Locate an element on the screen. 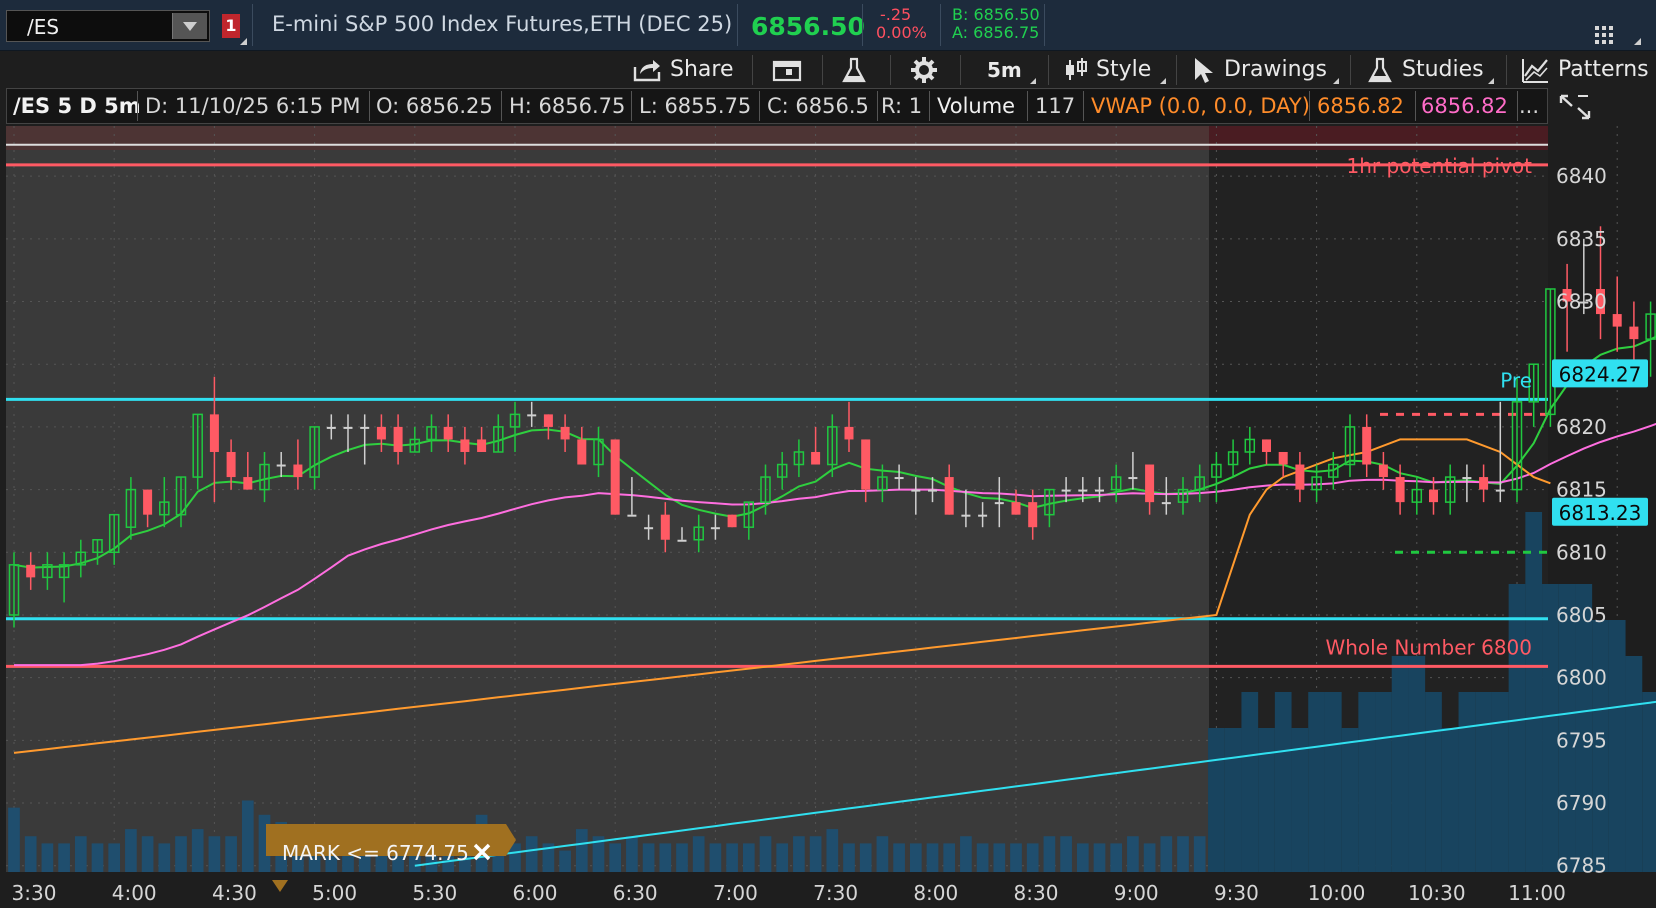  time-tick-label: 8:00 is located at coordinates (935, 893).